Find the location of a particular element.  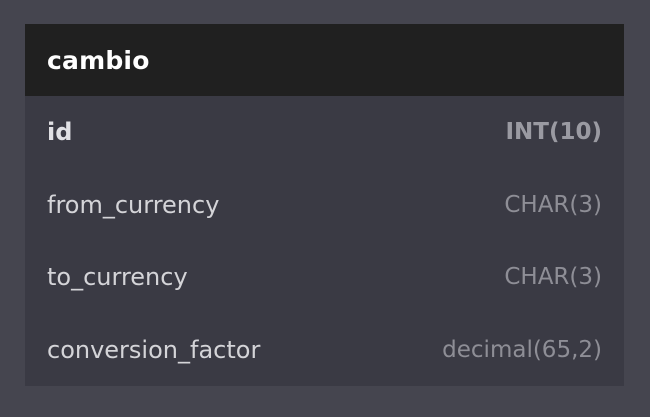

column-name: conversion_factor is located at coordinates (154, 349).